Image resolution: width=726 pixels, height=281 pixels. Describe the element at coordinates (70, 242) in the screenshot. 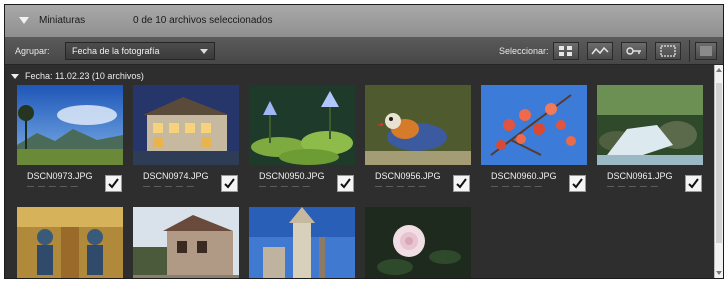

I see `photo-thumbnail-temple-statues` at that location.